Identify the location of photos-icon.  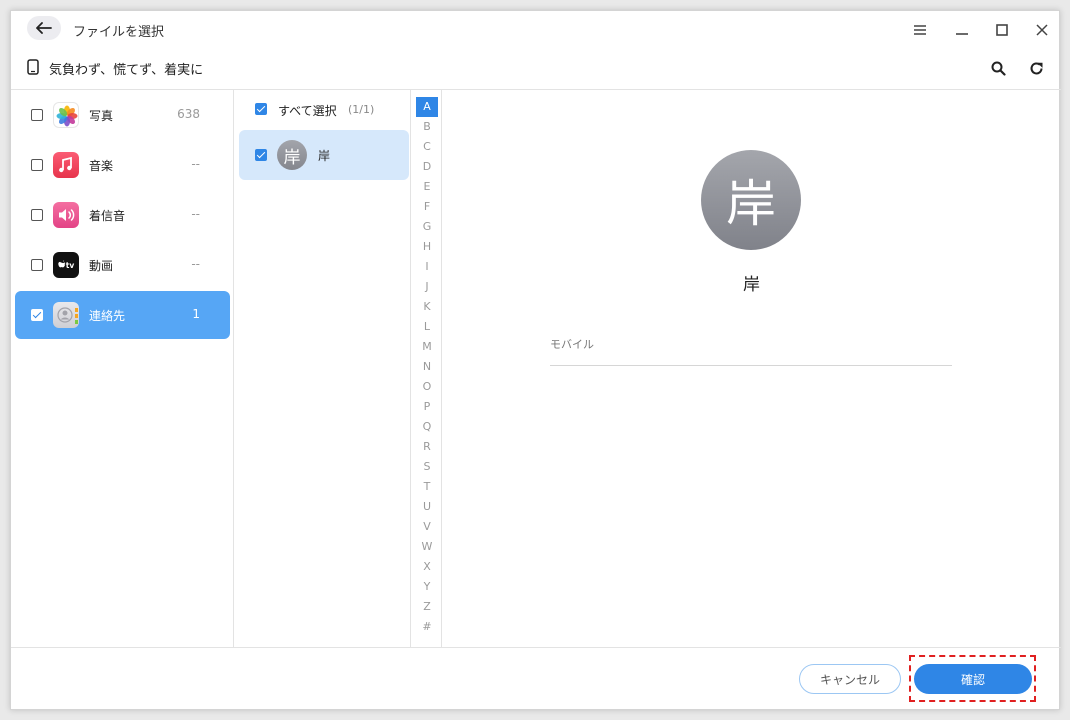
(66, 115).